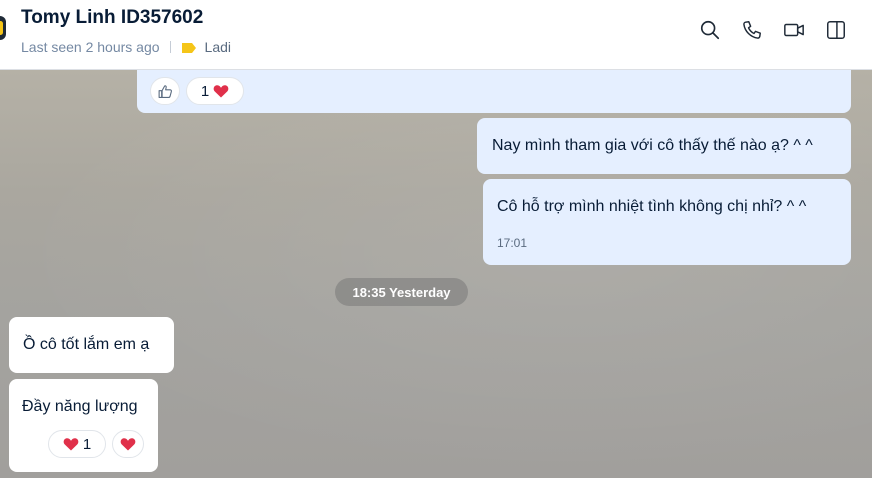  I want to click on contact-meta: Last seen 2 hours ago Ladi, so click(126, 47).